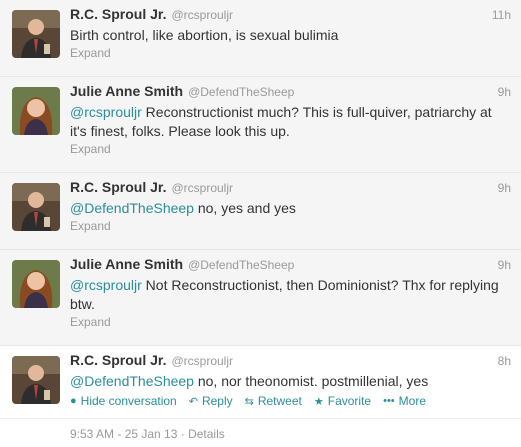 Image resolution: width=521 pixels, height=447 pixels. I want to click on tweet-body: no, nor theonomist. postmillenial, yes, so click(311, 381).